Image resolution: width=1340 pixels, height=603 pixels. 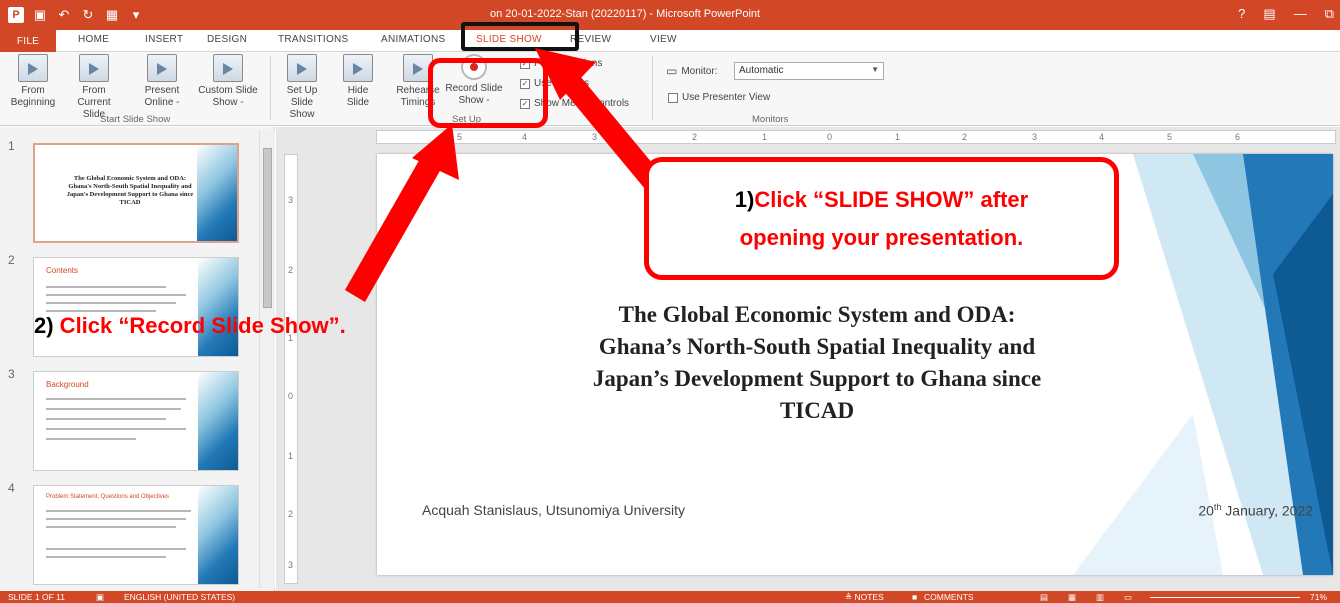 What do you see at coordinates (270, 88) in the screenshot?
I see `group-separator` at bounding box center [270, 88].